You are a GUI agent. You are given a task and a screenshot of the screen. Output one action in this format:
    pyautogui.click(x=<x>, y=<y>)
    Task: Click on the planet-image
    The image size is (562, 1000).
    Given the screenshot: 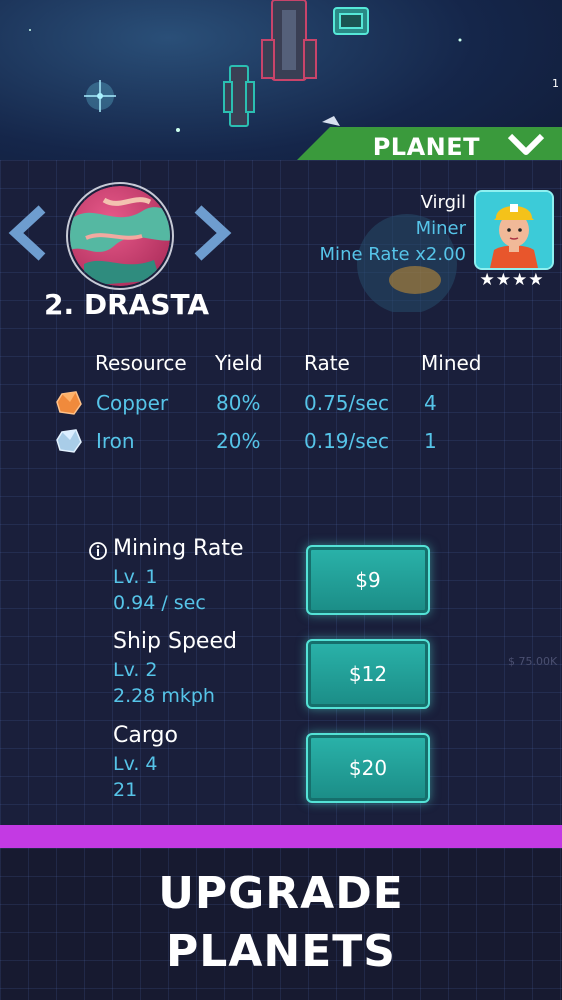 What is the action you would take?
    pyautogui.click(x=120, y=236)
    